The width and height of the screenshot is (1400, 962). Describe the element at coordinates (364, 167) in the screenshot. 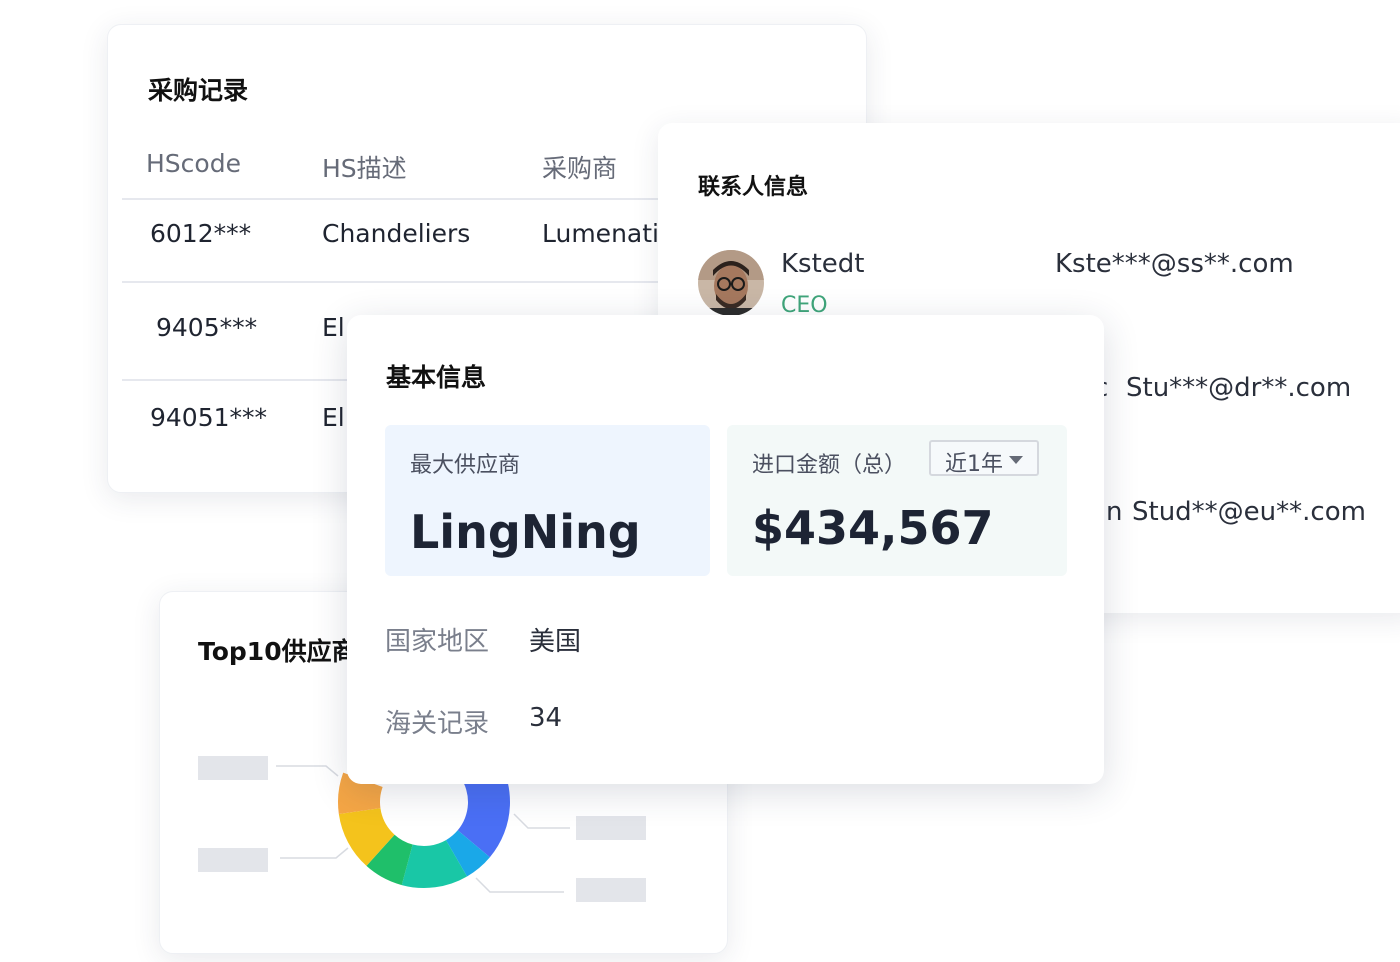

I see `col-header-hs-desc: HS描述` at that location.